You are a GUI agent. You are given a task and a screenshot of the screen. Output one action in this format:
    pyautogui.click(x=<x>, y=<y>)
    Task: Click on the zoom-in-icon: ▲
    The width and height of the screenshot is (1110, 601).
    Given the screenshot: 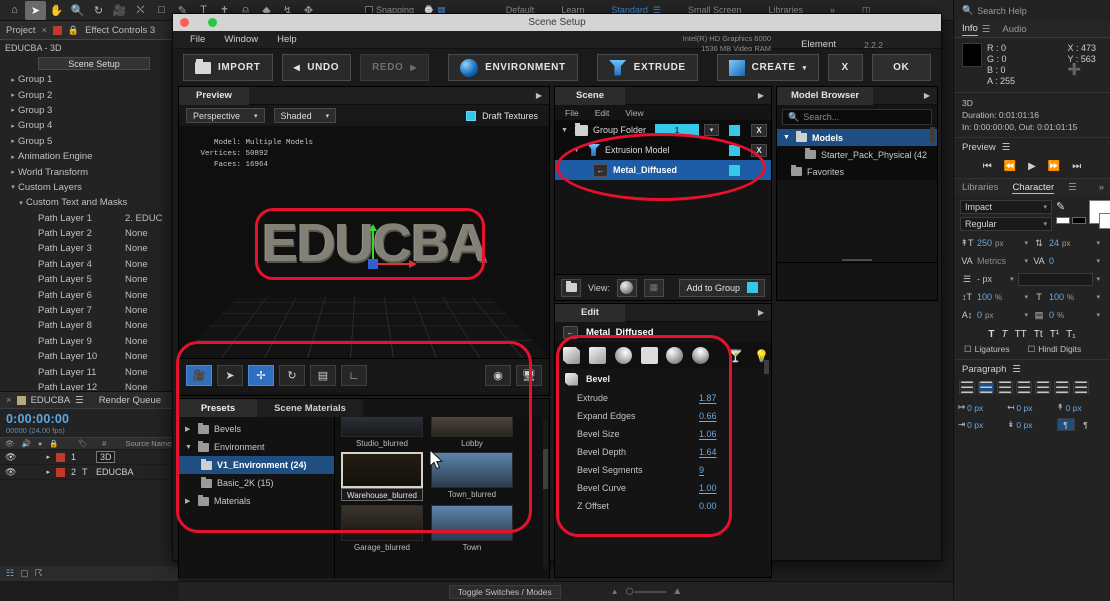 What is the action you would take?
    pyautogui.click(x=677, y=591)
    